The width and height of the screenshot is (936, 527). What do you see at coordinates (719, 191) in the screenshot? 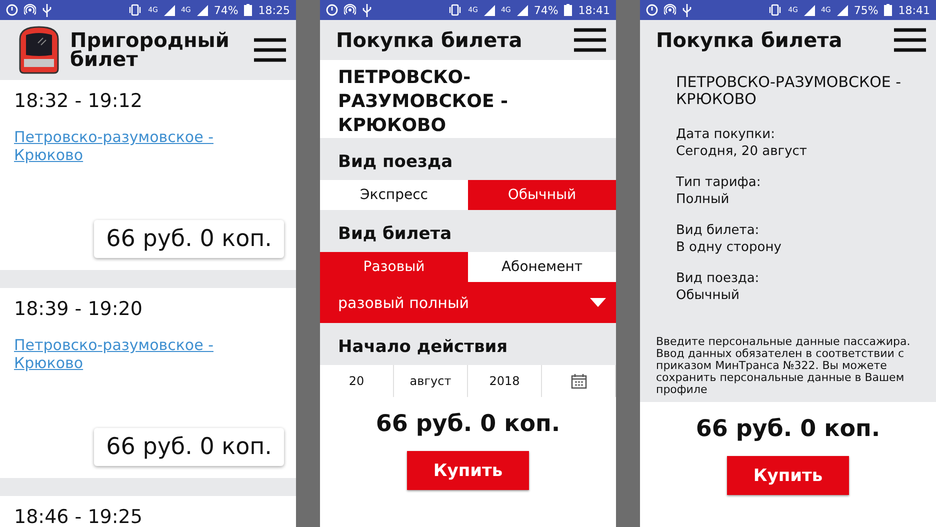
I see `detail-item: Тип тарифа: Полный` at bounding box center [719, 191].